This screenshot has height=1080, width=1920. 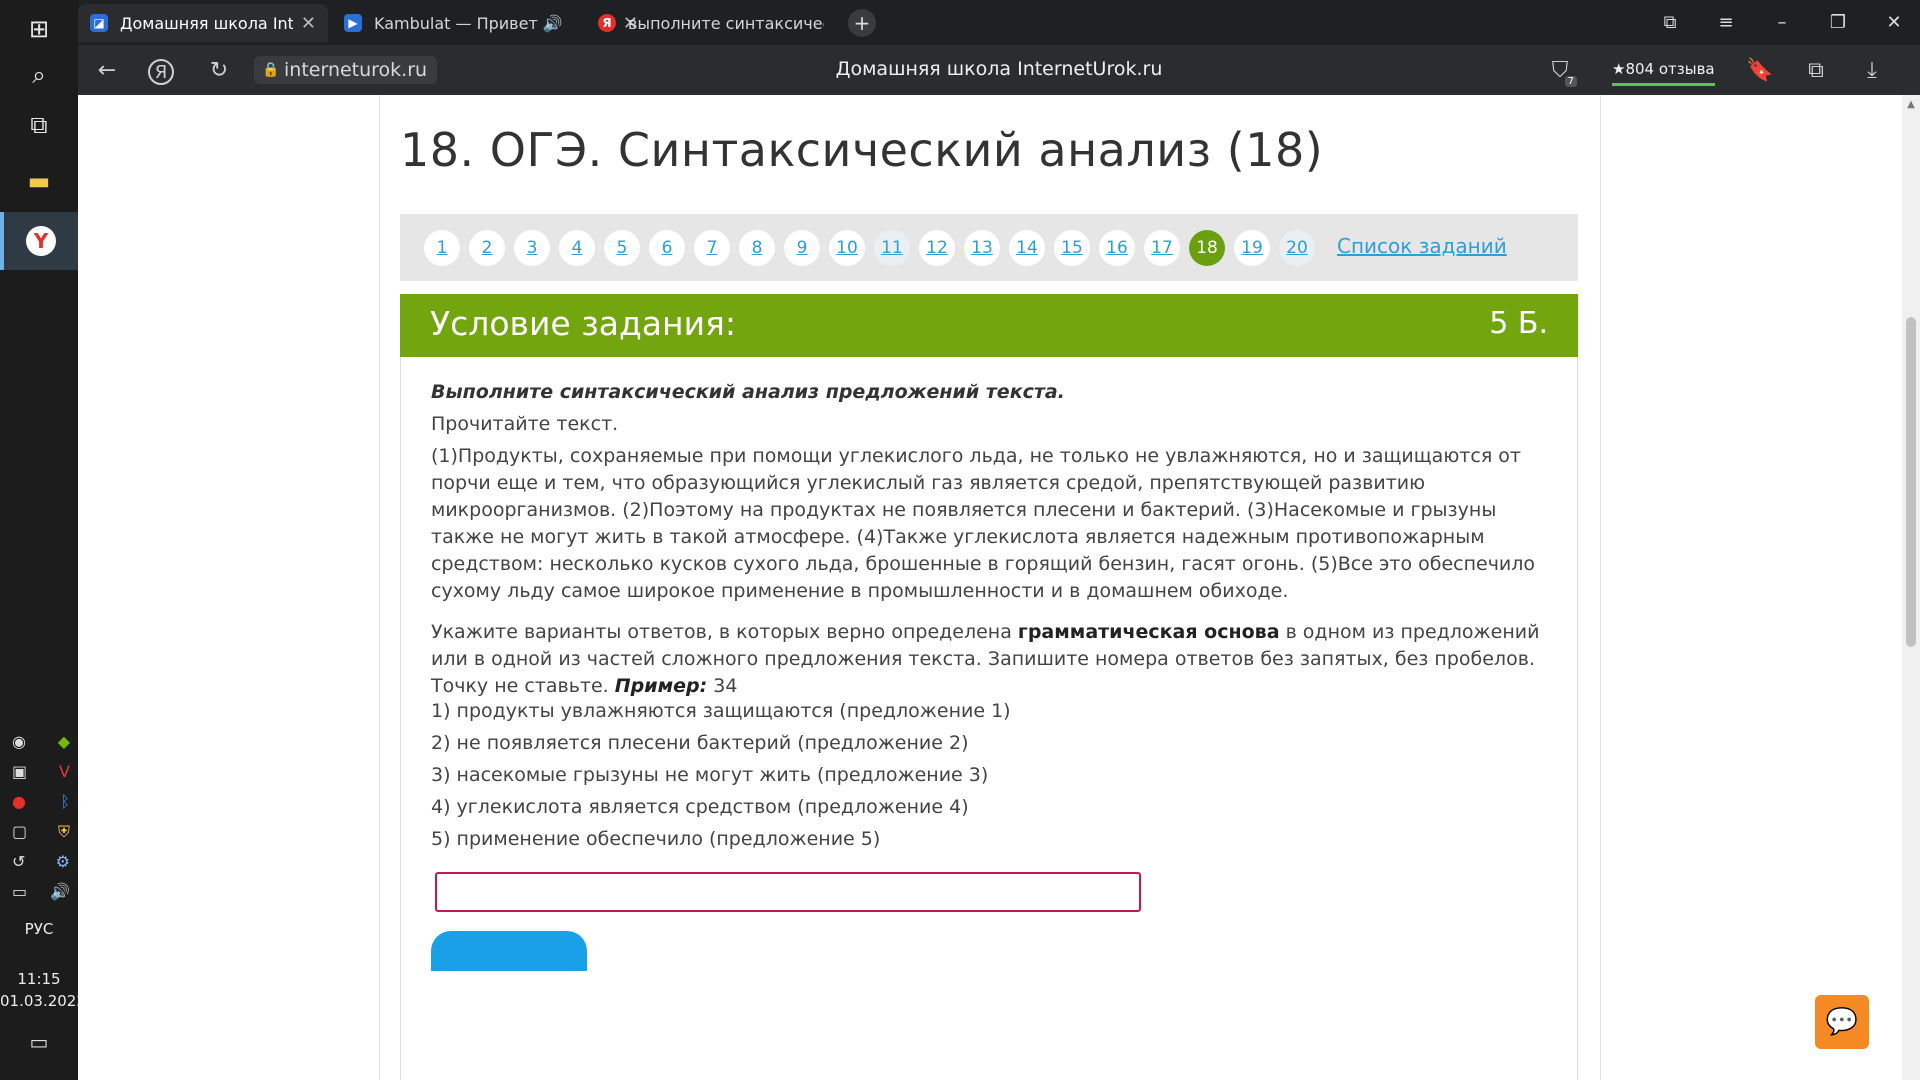 I want to click on tray-row: ● ᛒ, so click(x=41, y=801).